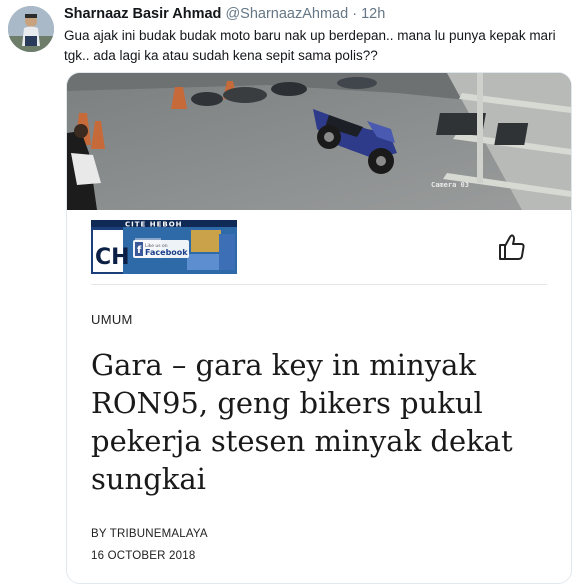  What do you see at coordinates (142, 14) in the screenshot?
I see `author-name: Sharnaaz Basir Ahmad` at bounding box center [142, 14].